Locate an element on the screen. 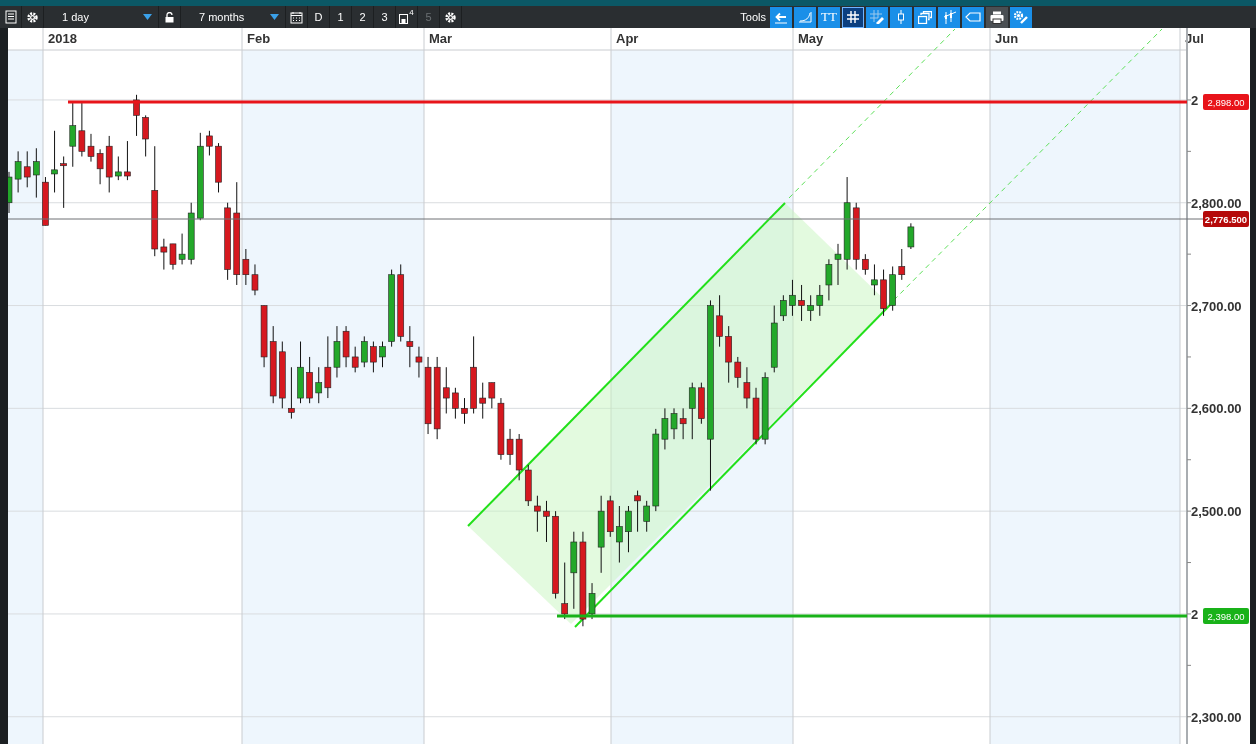 Image resolution: width=1256 pixels, height=744 pixels. grid-icon is located at coordinates (853, 17).